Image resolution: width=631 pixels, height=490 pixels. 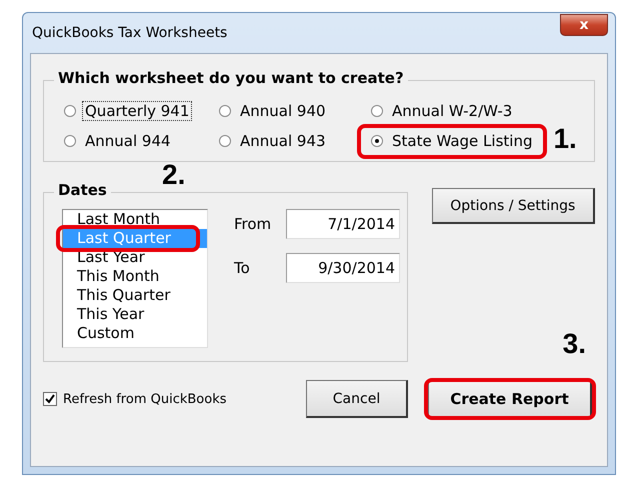 I want to click on to-label: To, so click(x=242, y=268).